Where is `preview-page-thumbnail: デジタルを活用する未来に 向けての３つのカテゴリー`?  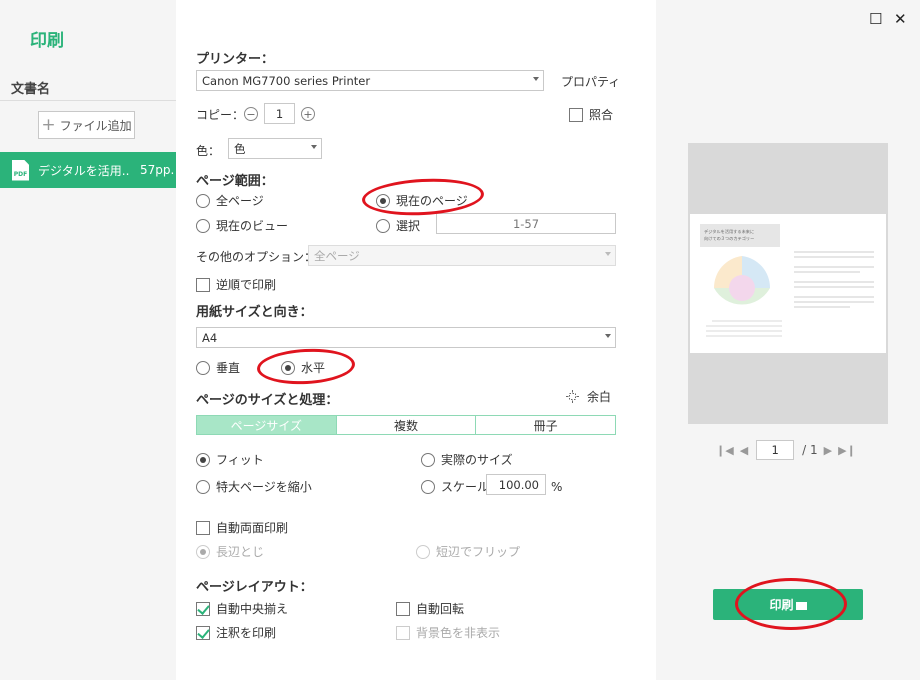
preview-page-thumbnail: デジタルを活用する未来に 向けての３つのカテゴリー is located at coordinates (788, 283).